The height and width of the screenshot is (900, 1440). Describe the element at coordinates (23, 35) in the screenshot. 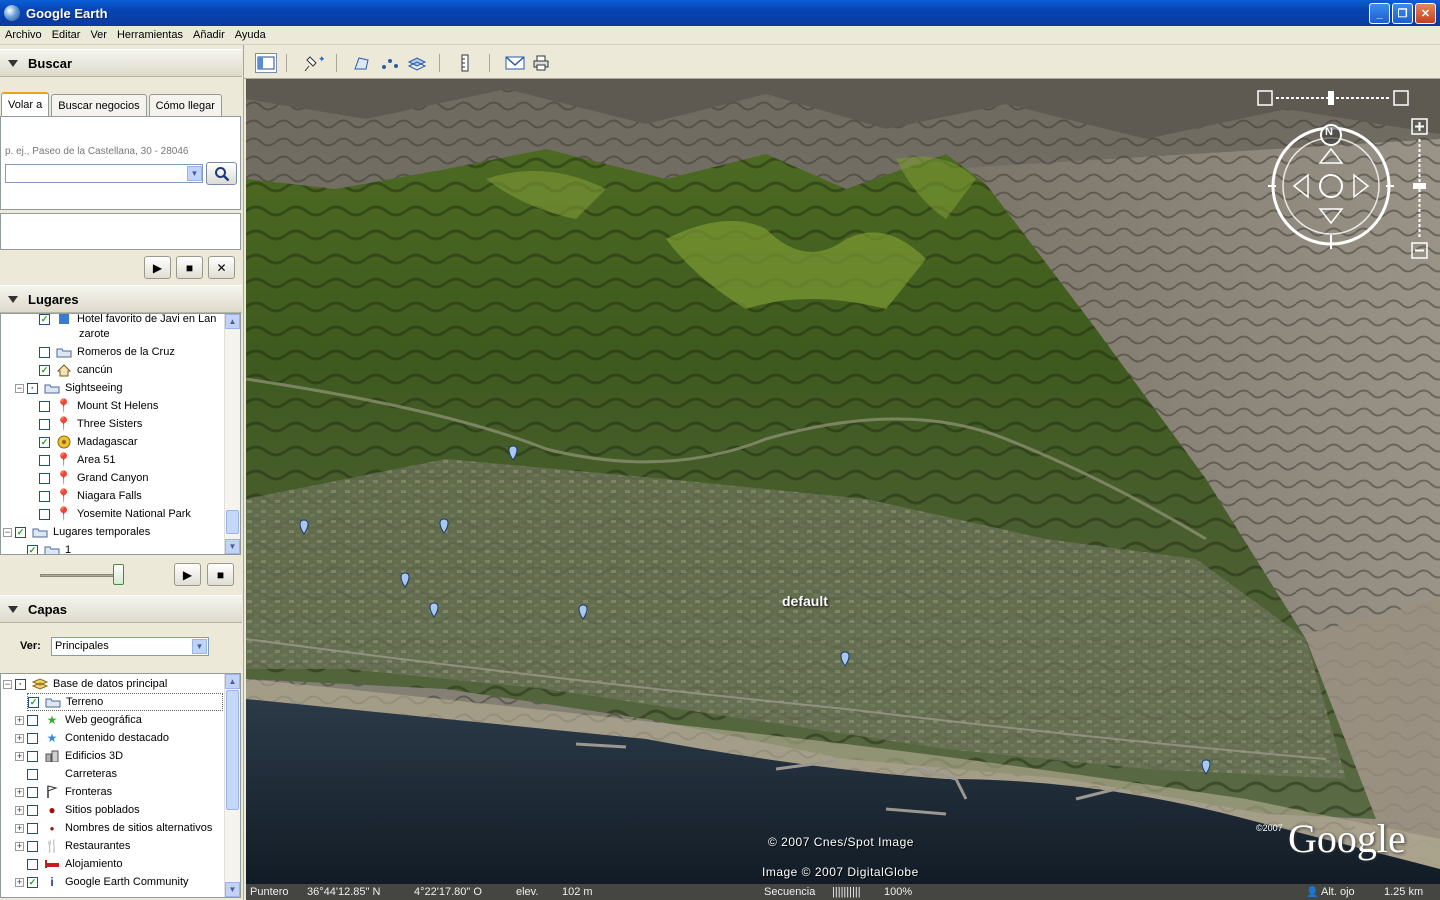

I see `menu-archivo: Archivo` at that location.